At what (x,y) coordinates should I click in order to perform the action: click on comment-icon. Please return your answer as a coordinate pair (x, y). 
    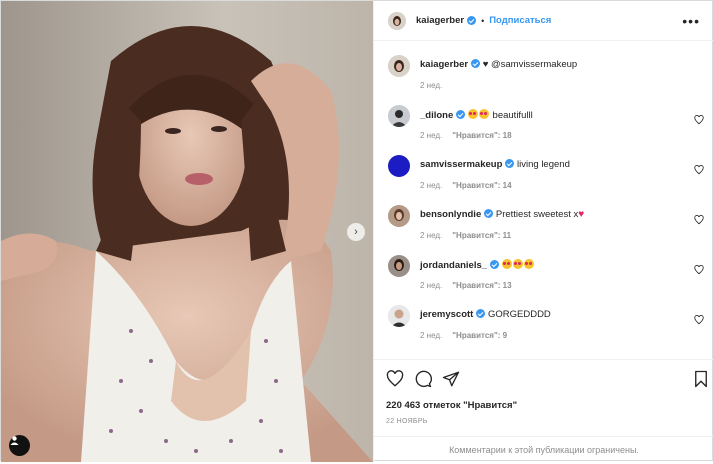
    Looking at the image, I should click on (423, 379).